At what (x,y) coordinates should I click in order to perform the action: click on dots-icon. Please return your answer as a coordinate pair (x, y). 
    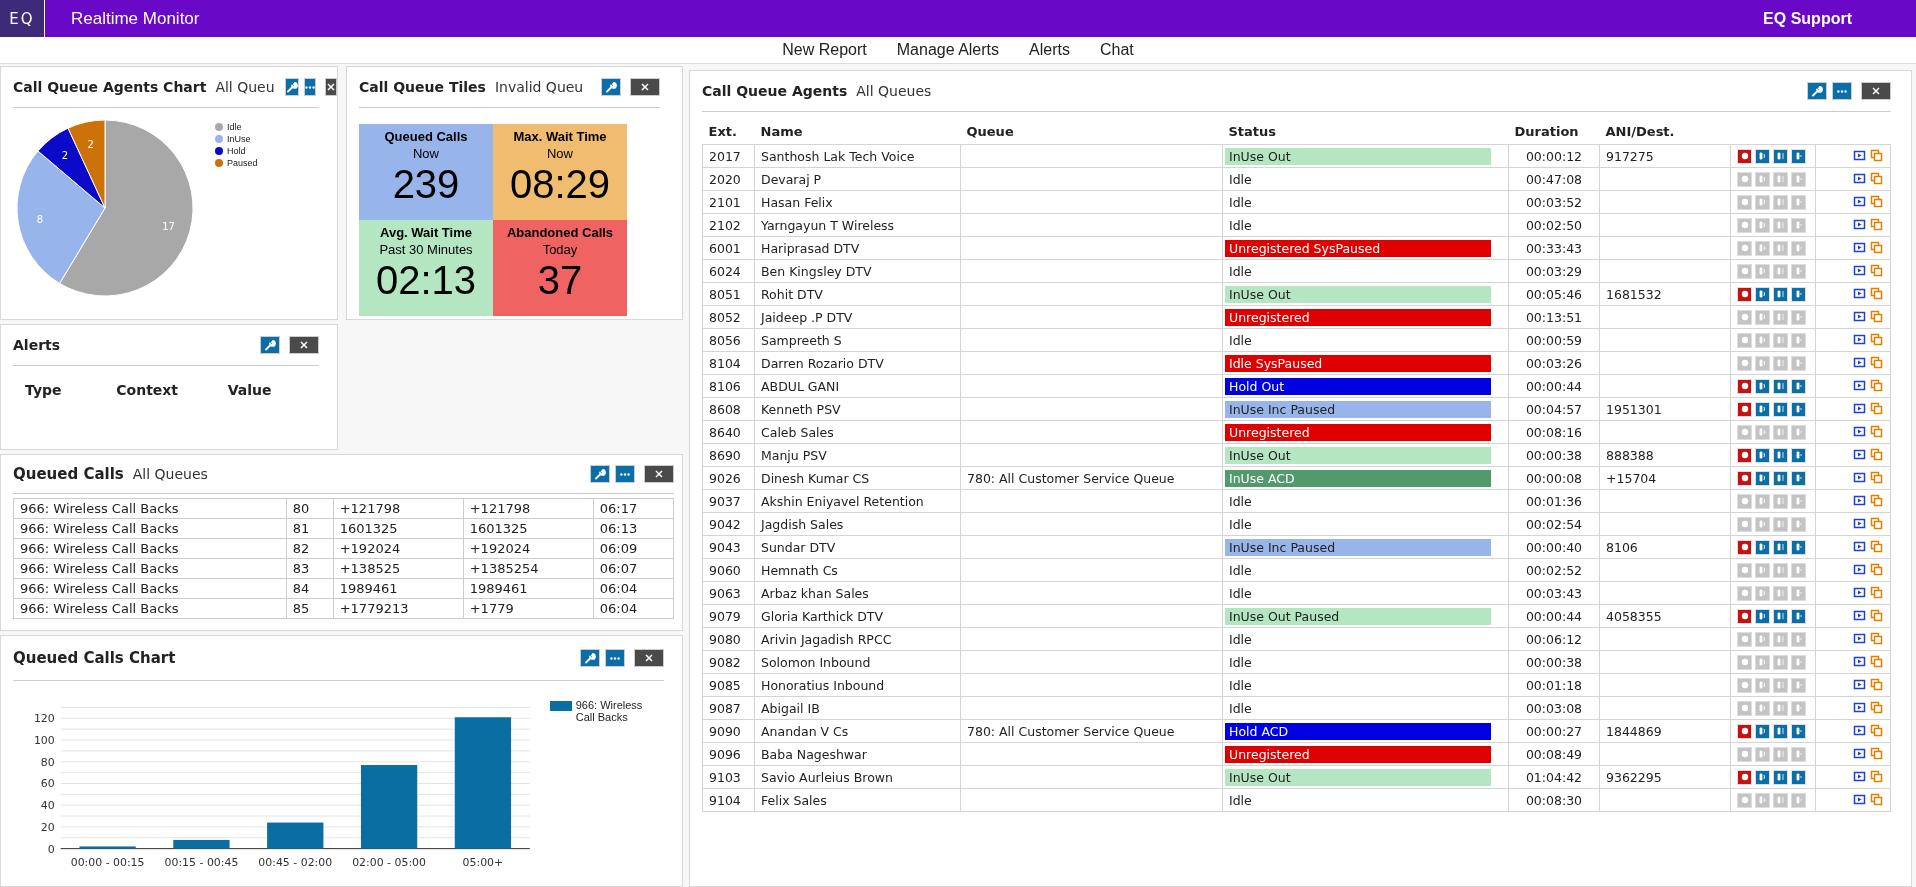
    Looking at the image, I should click on (615, 658).